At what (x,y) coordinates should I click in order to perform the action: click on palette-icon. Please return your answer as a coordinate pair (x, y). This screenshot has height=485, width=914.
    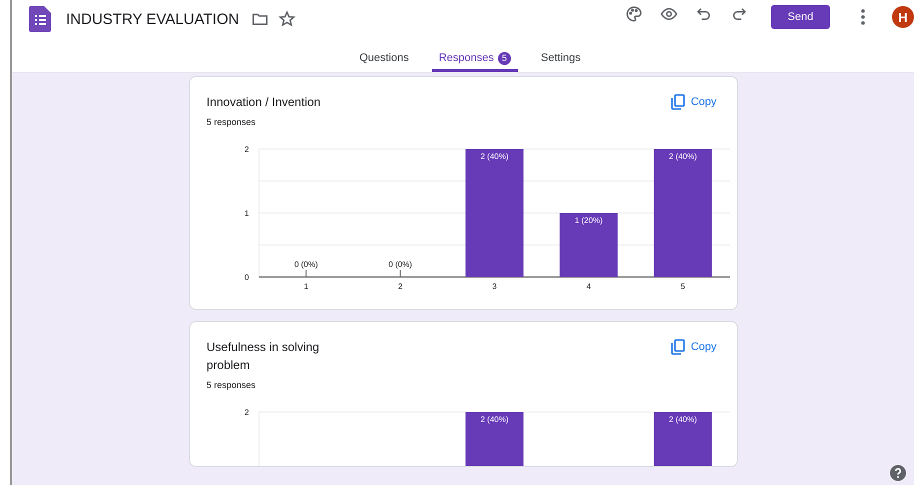
    Looking at the image, I should click on (634, 14).